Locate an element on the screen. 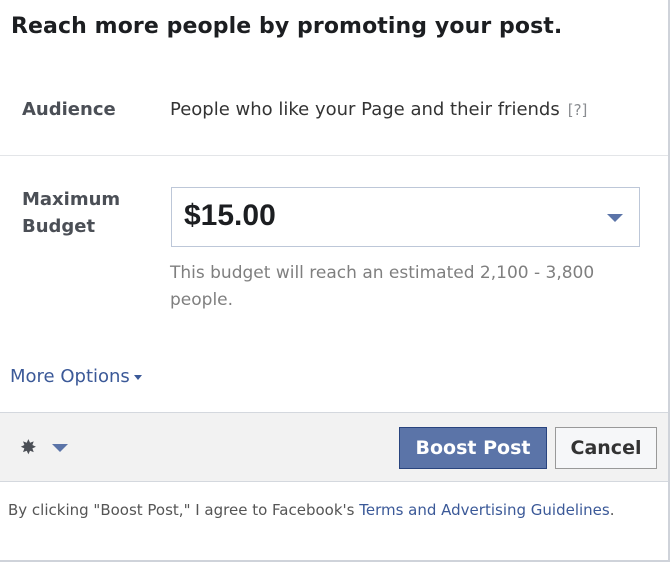  gear-menu-chevron-icon is located at coordinates (60, 448).